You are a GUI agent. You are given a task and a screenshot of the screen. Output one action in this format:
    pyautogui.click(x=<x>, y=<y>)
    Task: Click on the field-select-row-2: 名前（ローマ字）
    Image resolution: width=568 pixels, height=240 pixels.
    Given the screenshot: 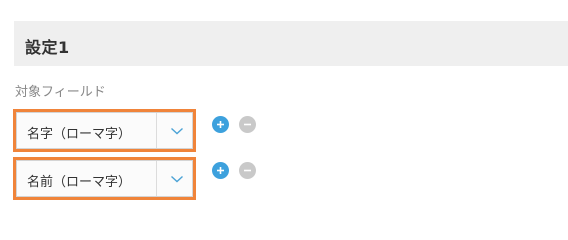 What is the action you would take?
    pyautogui.click(x=104, y=178)
    